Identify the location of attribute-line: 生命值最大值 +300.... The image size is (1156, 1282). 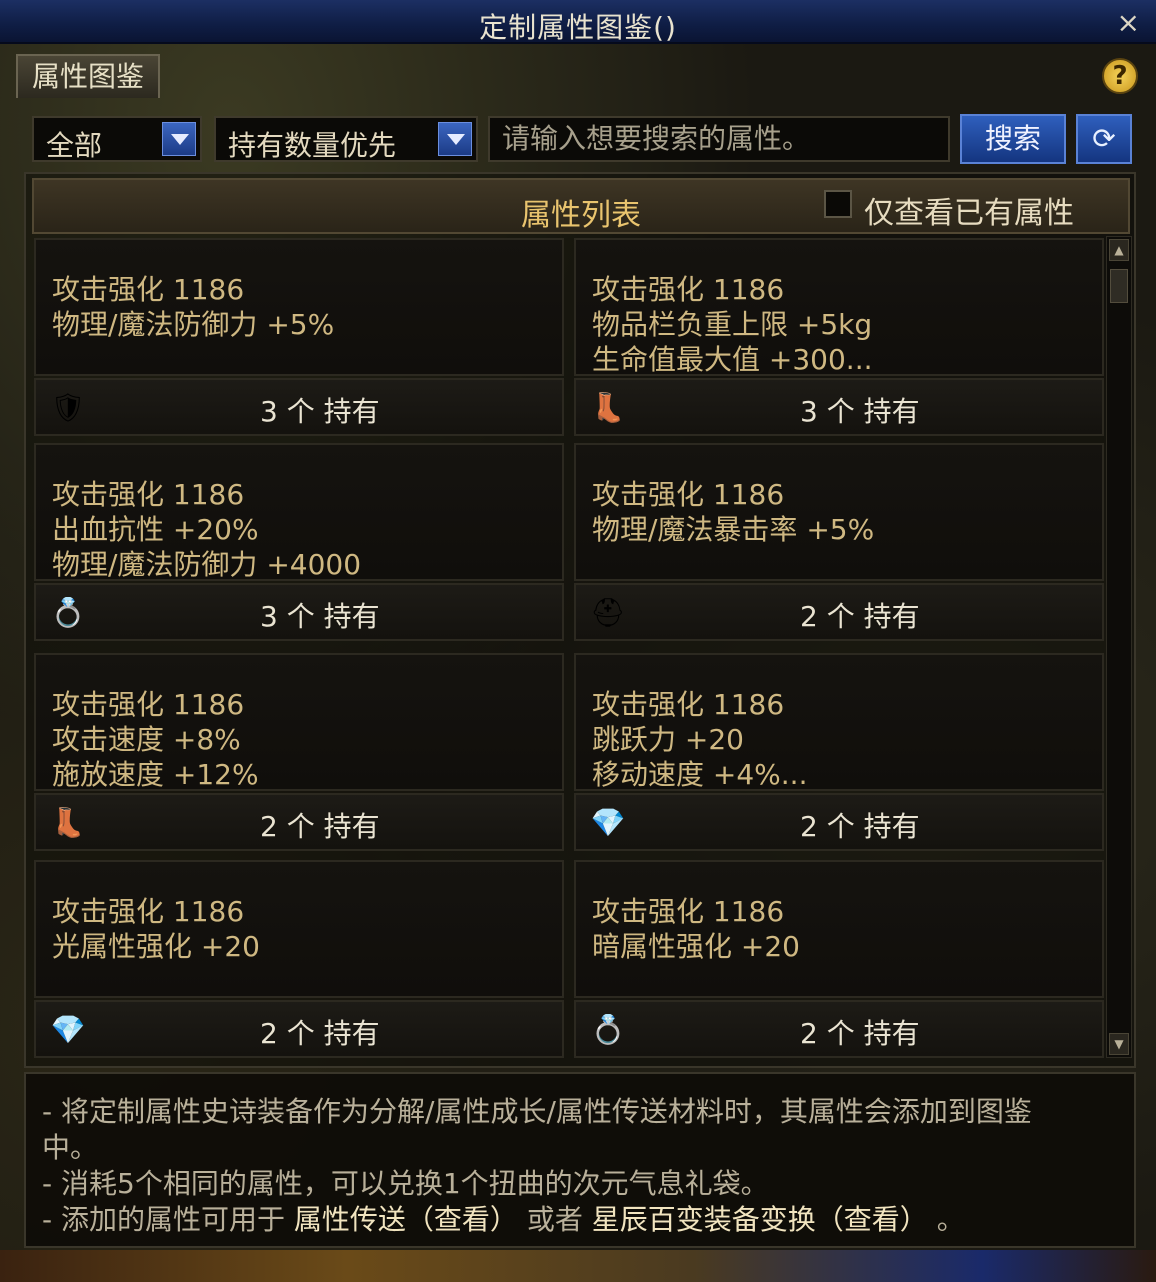
(732, 359).